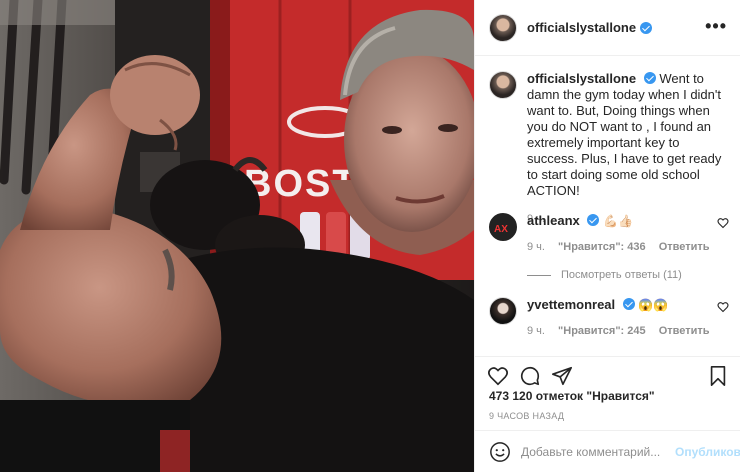  I want to click on author-username: officialslystallone, so click(581, 27).